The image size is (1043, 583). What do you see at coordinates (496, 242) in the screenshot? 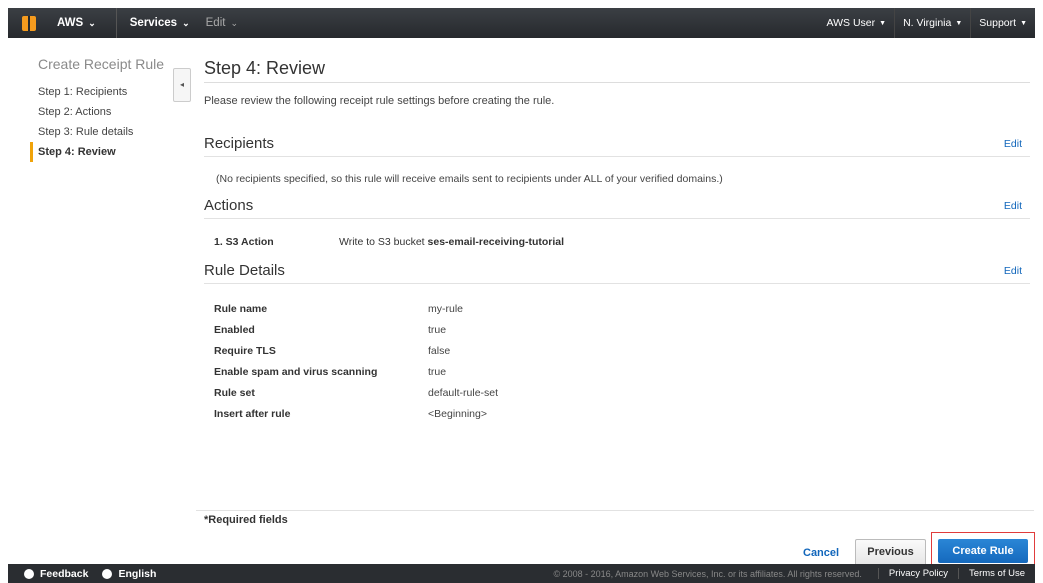
I see `action-bucket-name: ses-email-receiving-tutorial` at bounding box center [496, 242].